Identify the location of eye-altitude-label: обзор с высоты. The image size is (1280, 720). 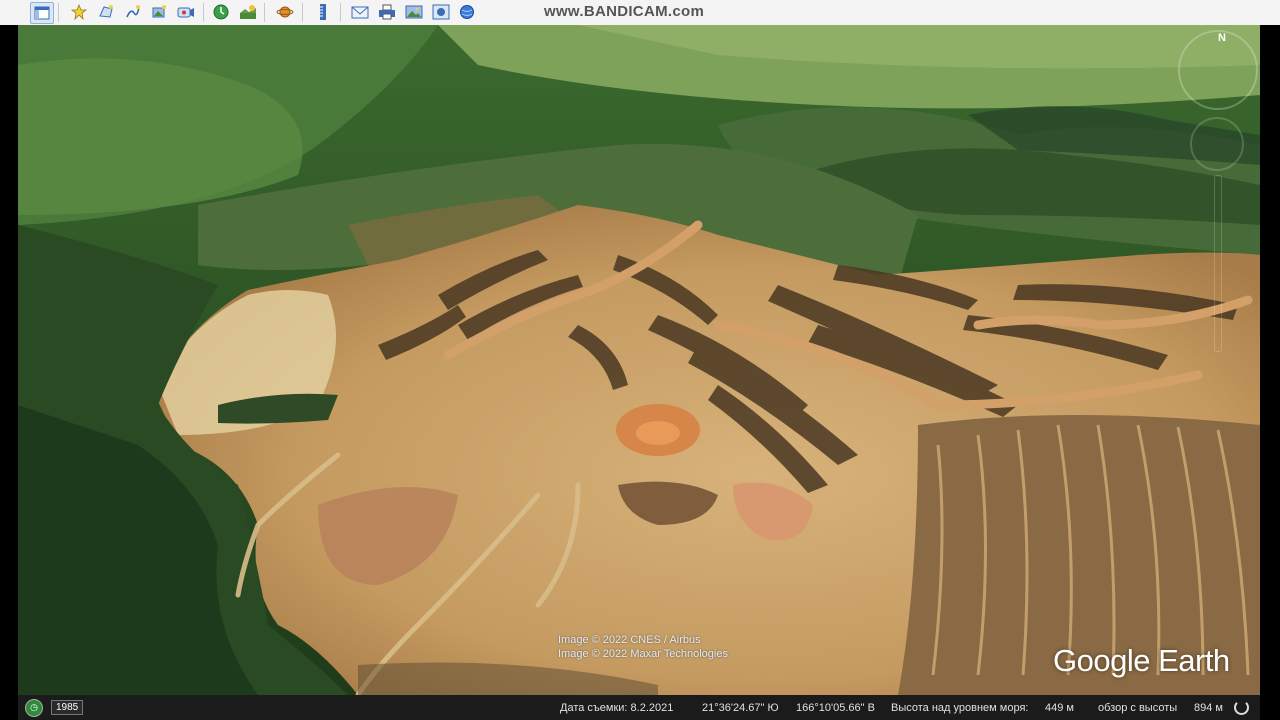
(1138, 708).